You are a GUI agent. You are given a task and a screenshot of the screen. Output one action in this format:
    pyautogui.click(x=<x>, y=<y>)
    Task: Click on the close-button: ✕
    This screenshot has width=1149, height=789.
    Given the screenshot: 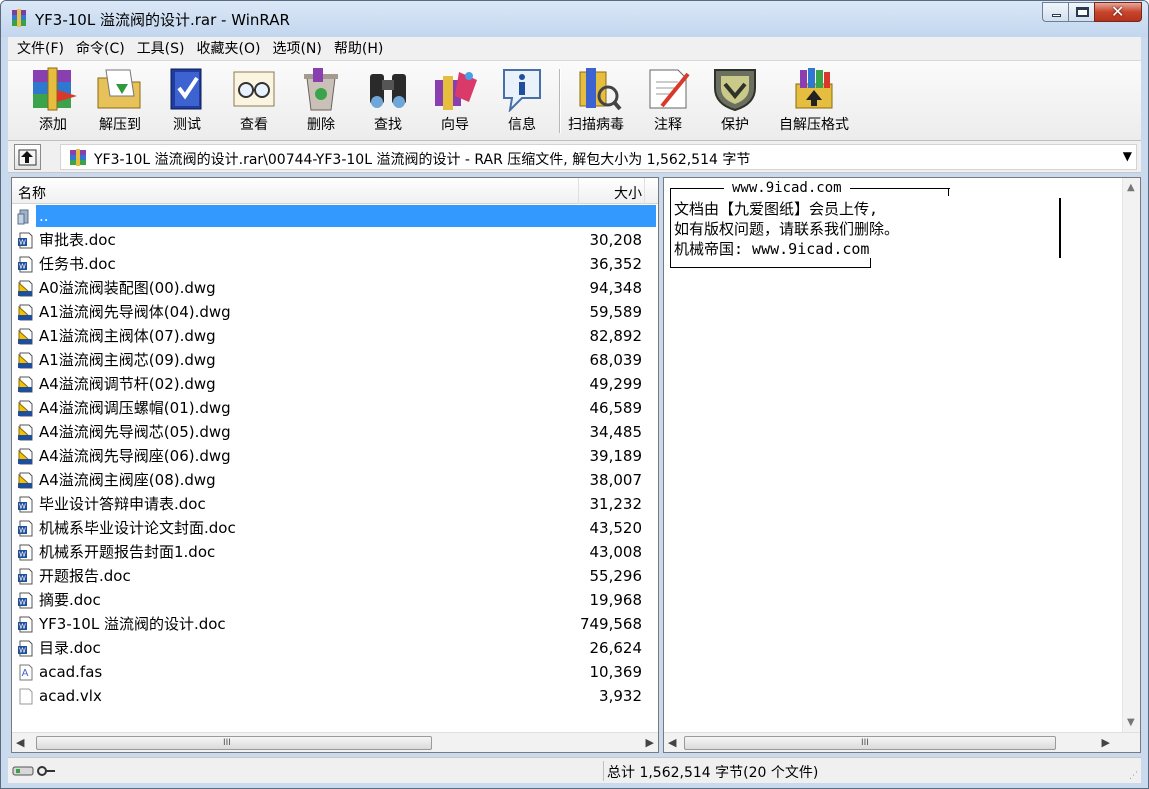 What is the action you would take?
    pyautogui.click(x=1118, y=12)
    